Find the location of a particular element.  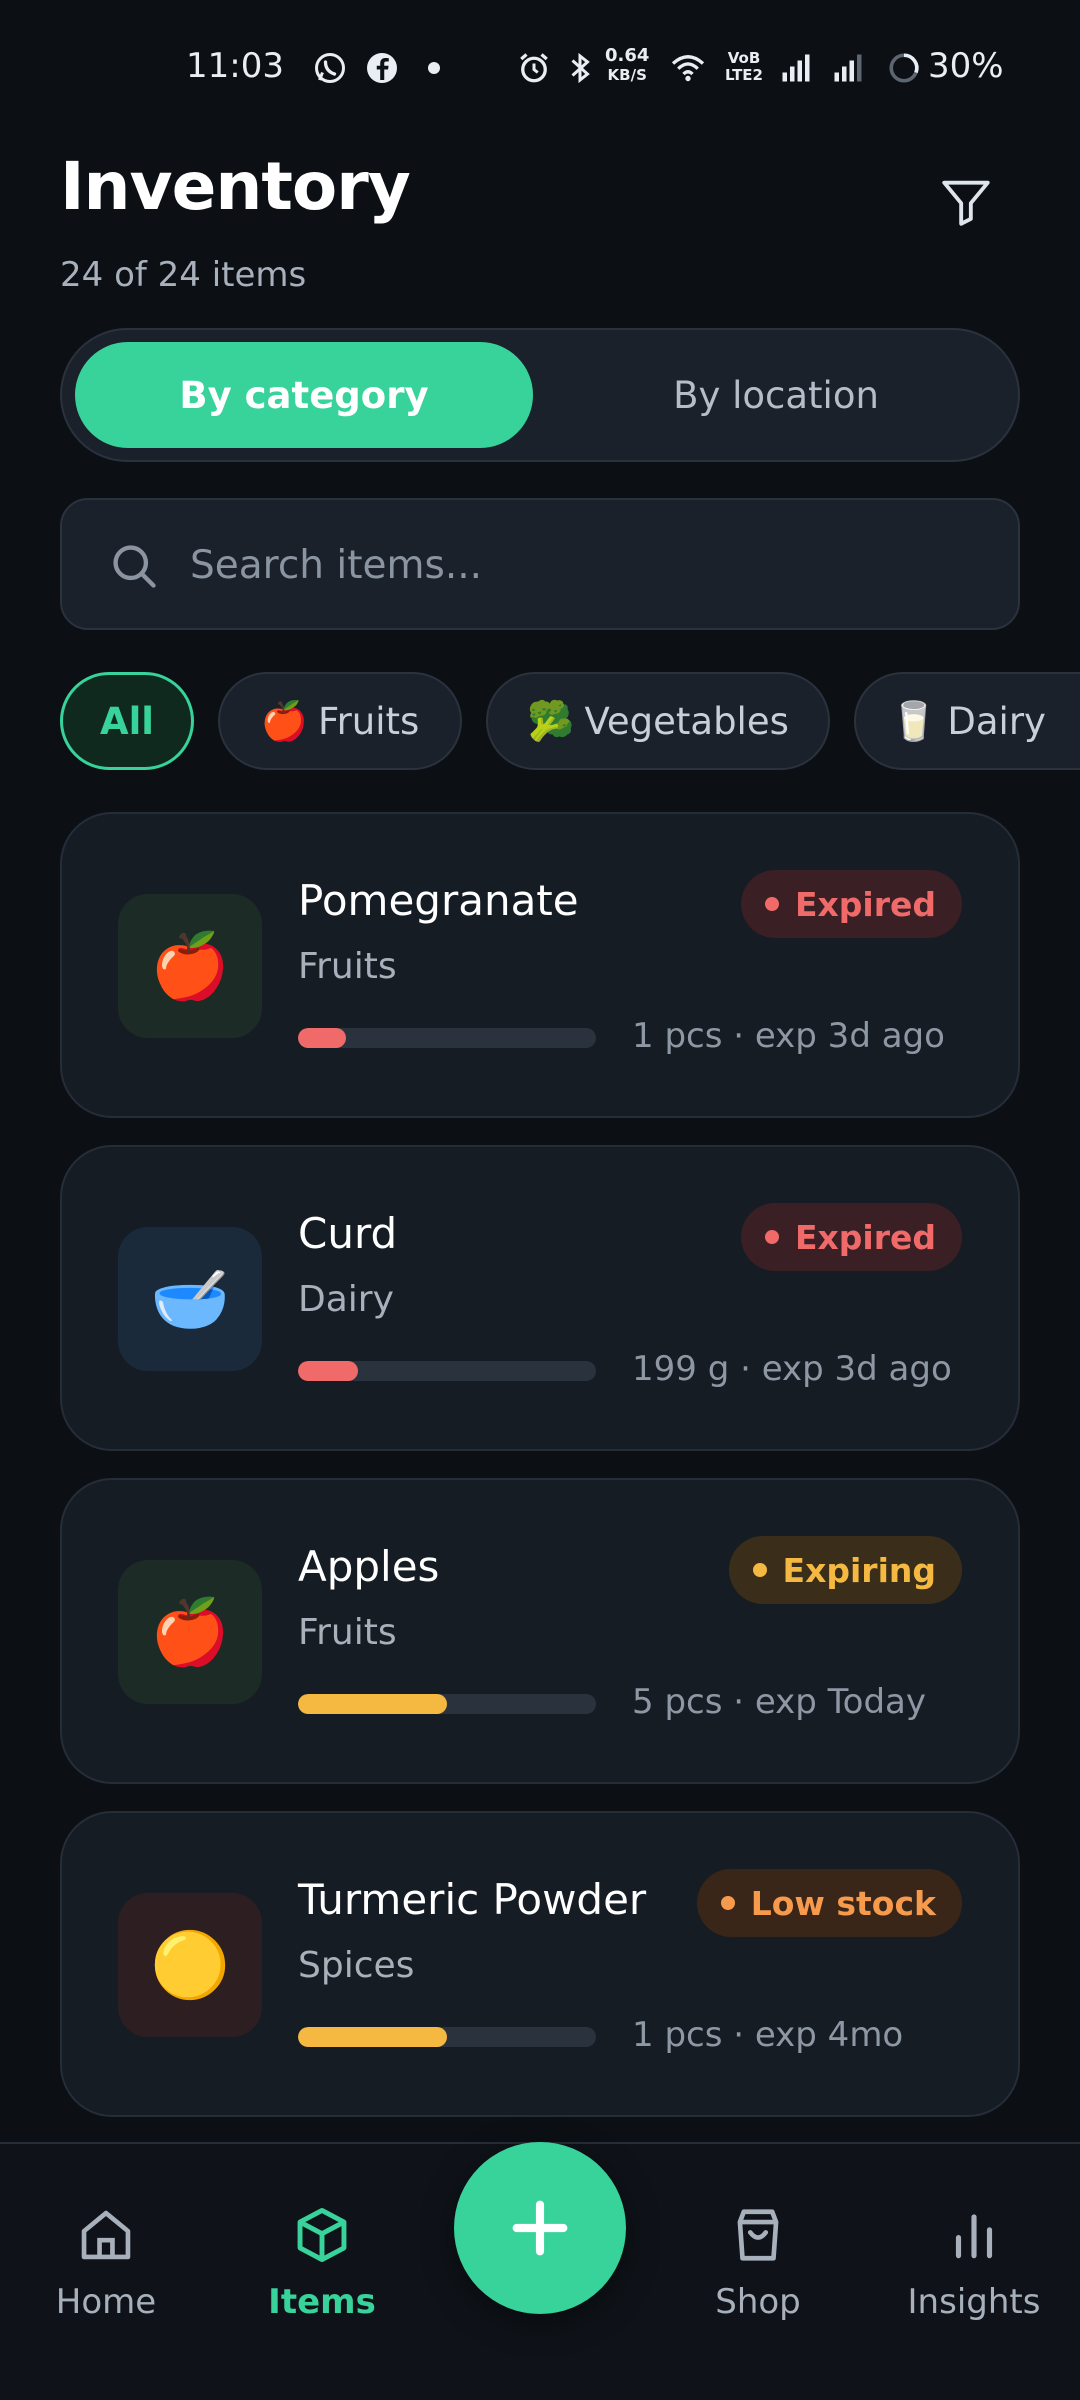

chip-fruits: 🍎 Fruits is located at coordinates (340, 721).